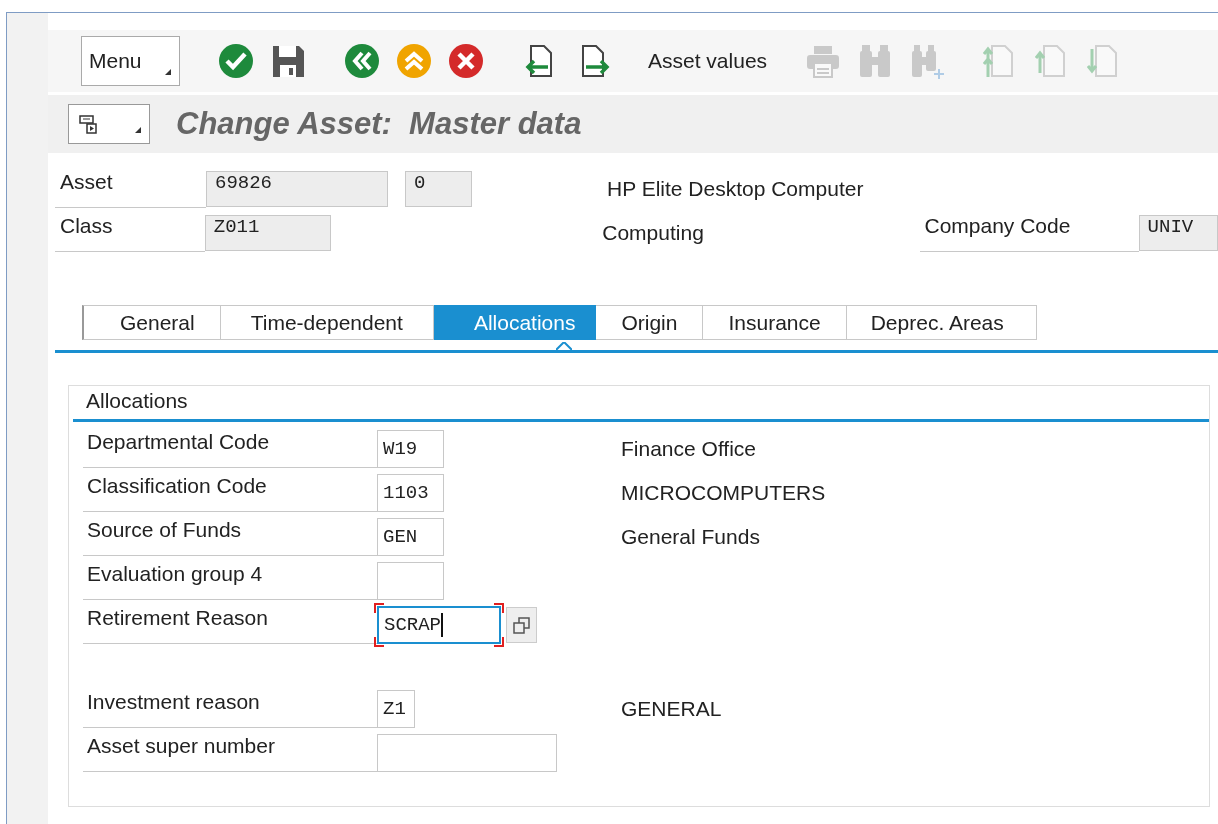 The height and width of the screenshot is (824, 1218). I want to click on tab: Origin, so click(650, 322).